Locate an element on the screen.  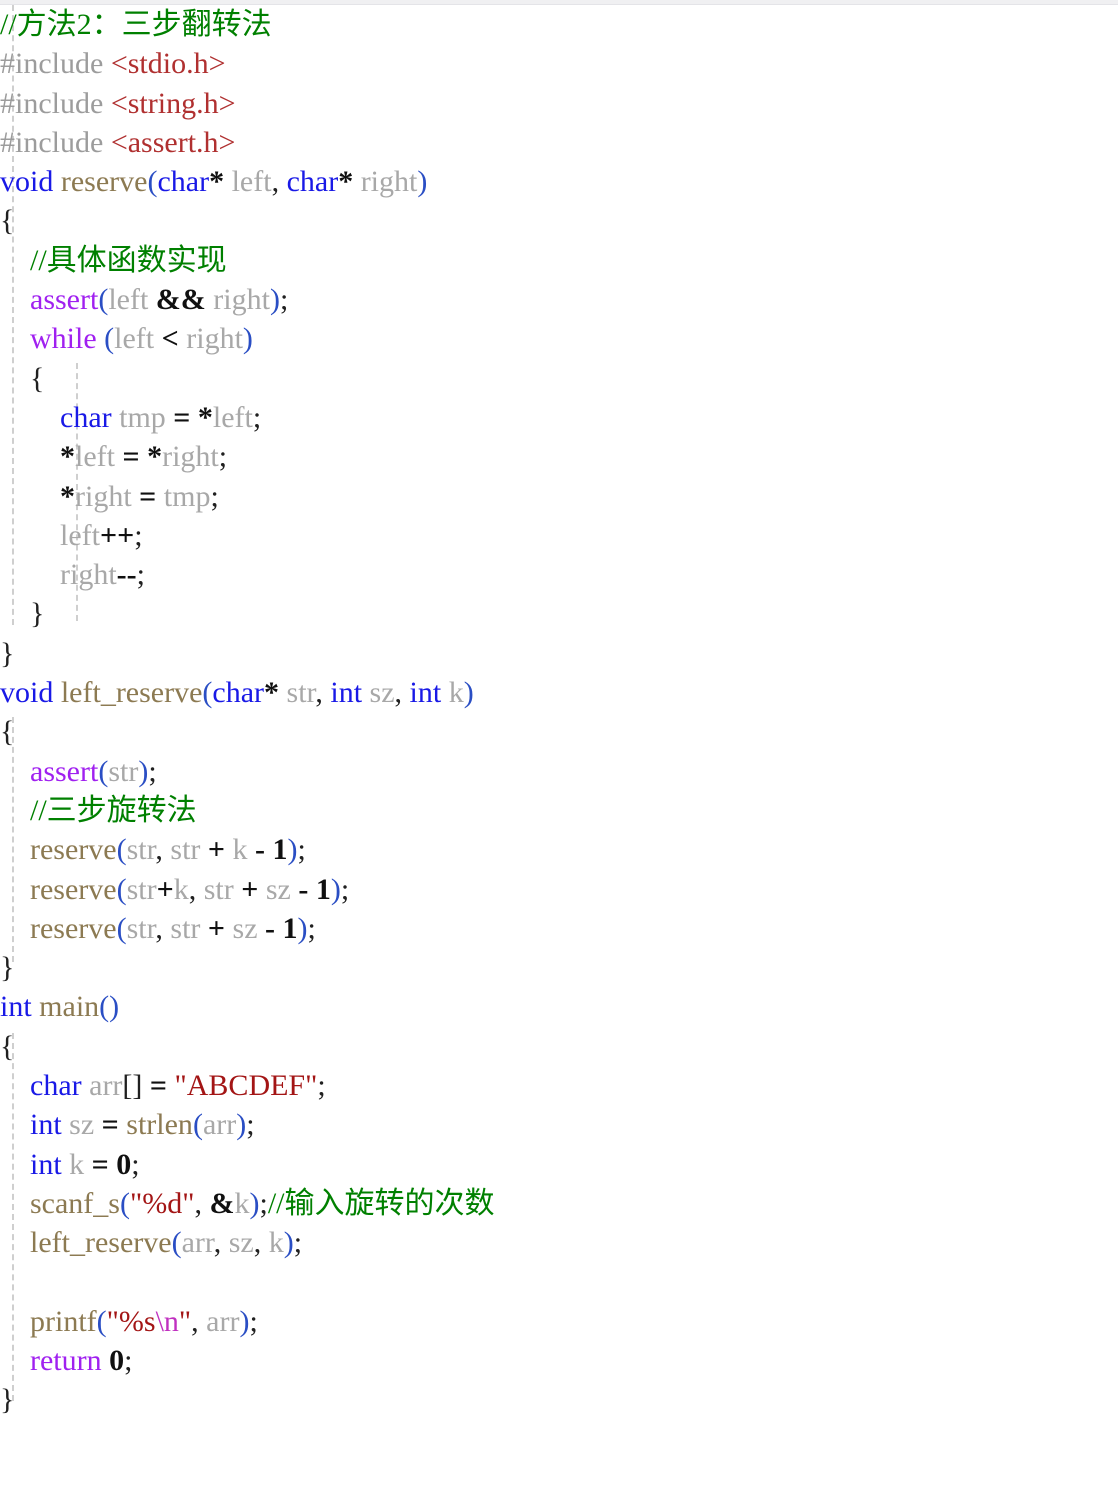
code-token: <assert.h> is located at coordinates (173, 142).